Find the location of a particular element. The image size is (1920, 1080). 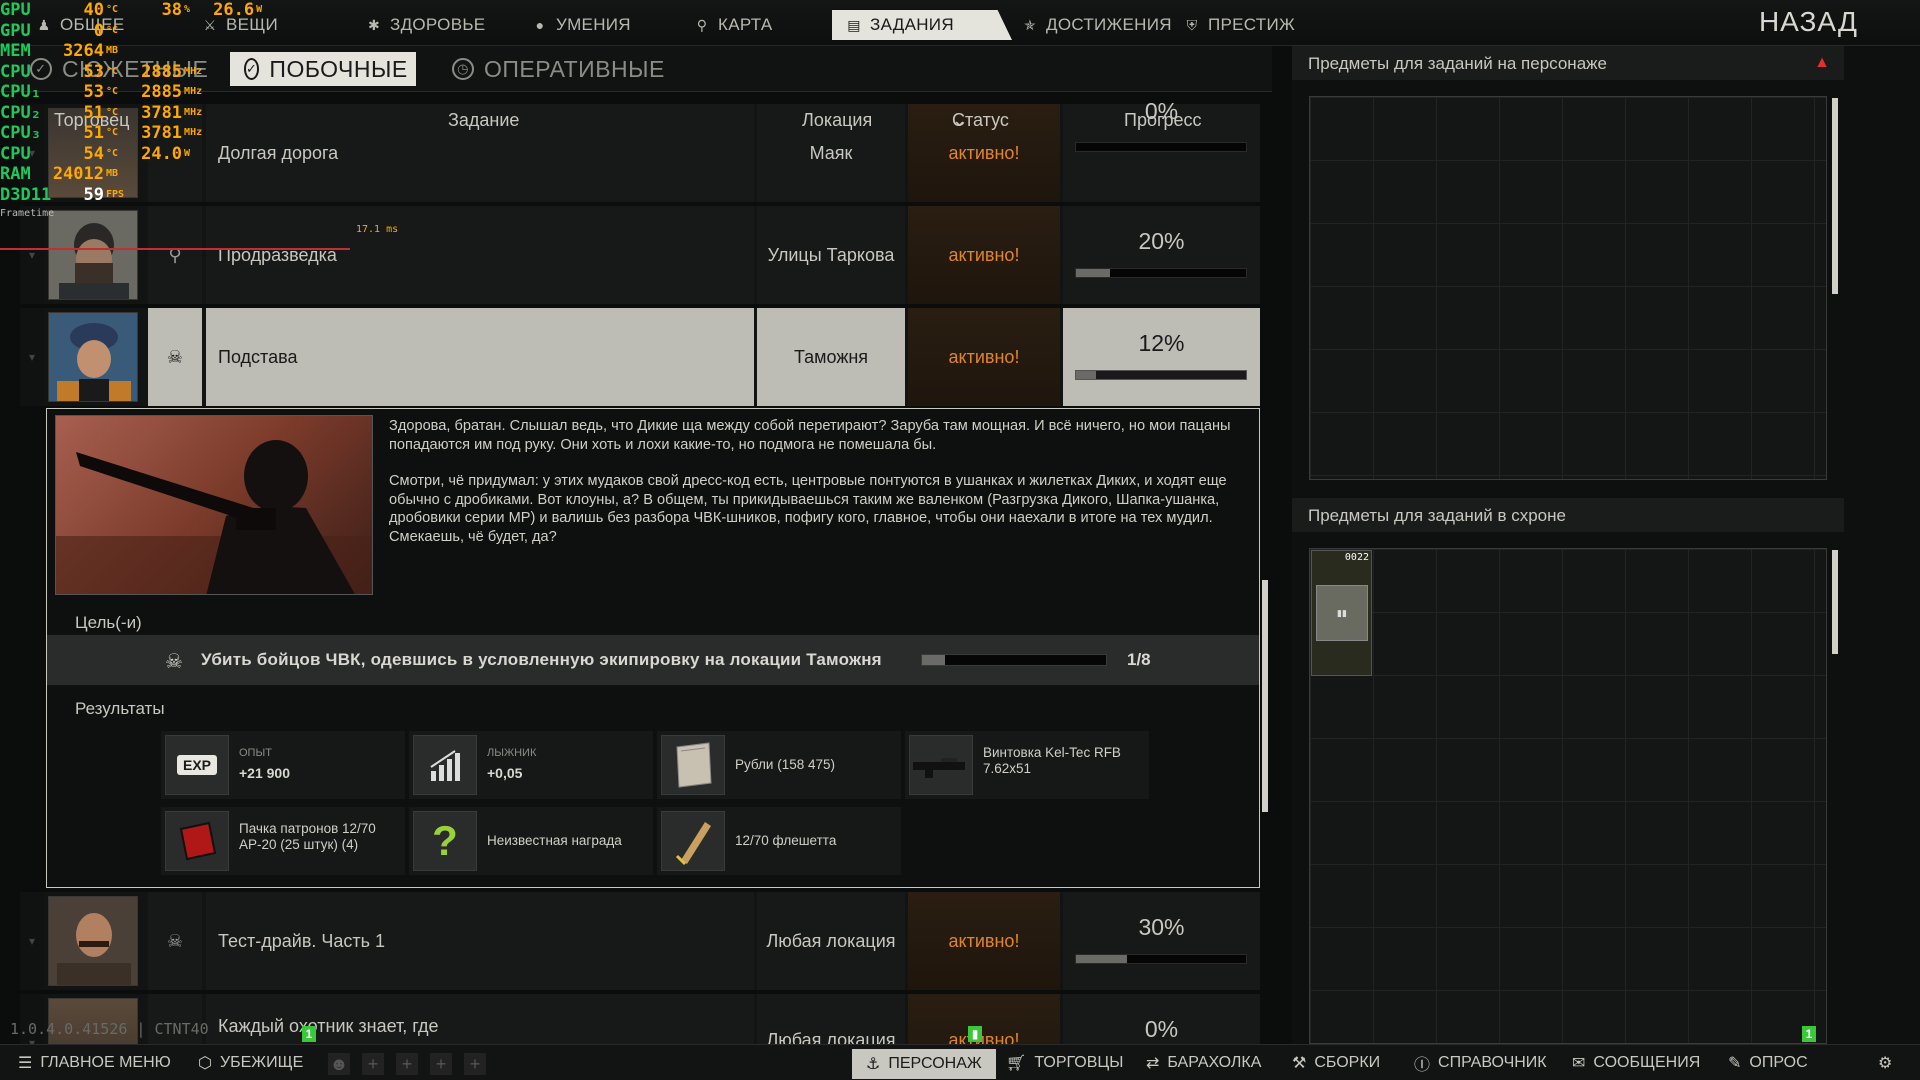

header-progress: Прогресс is located at coordinates (1163, 120).